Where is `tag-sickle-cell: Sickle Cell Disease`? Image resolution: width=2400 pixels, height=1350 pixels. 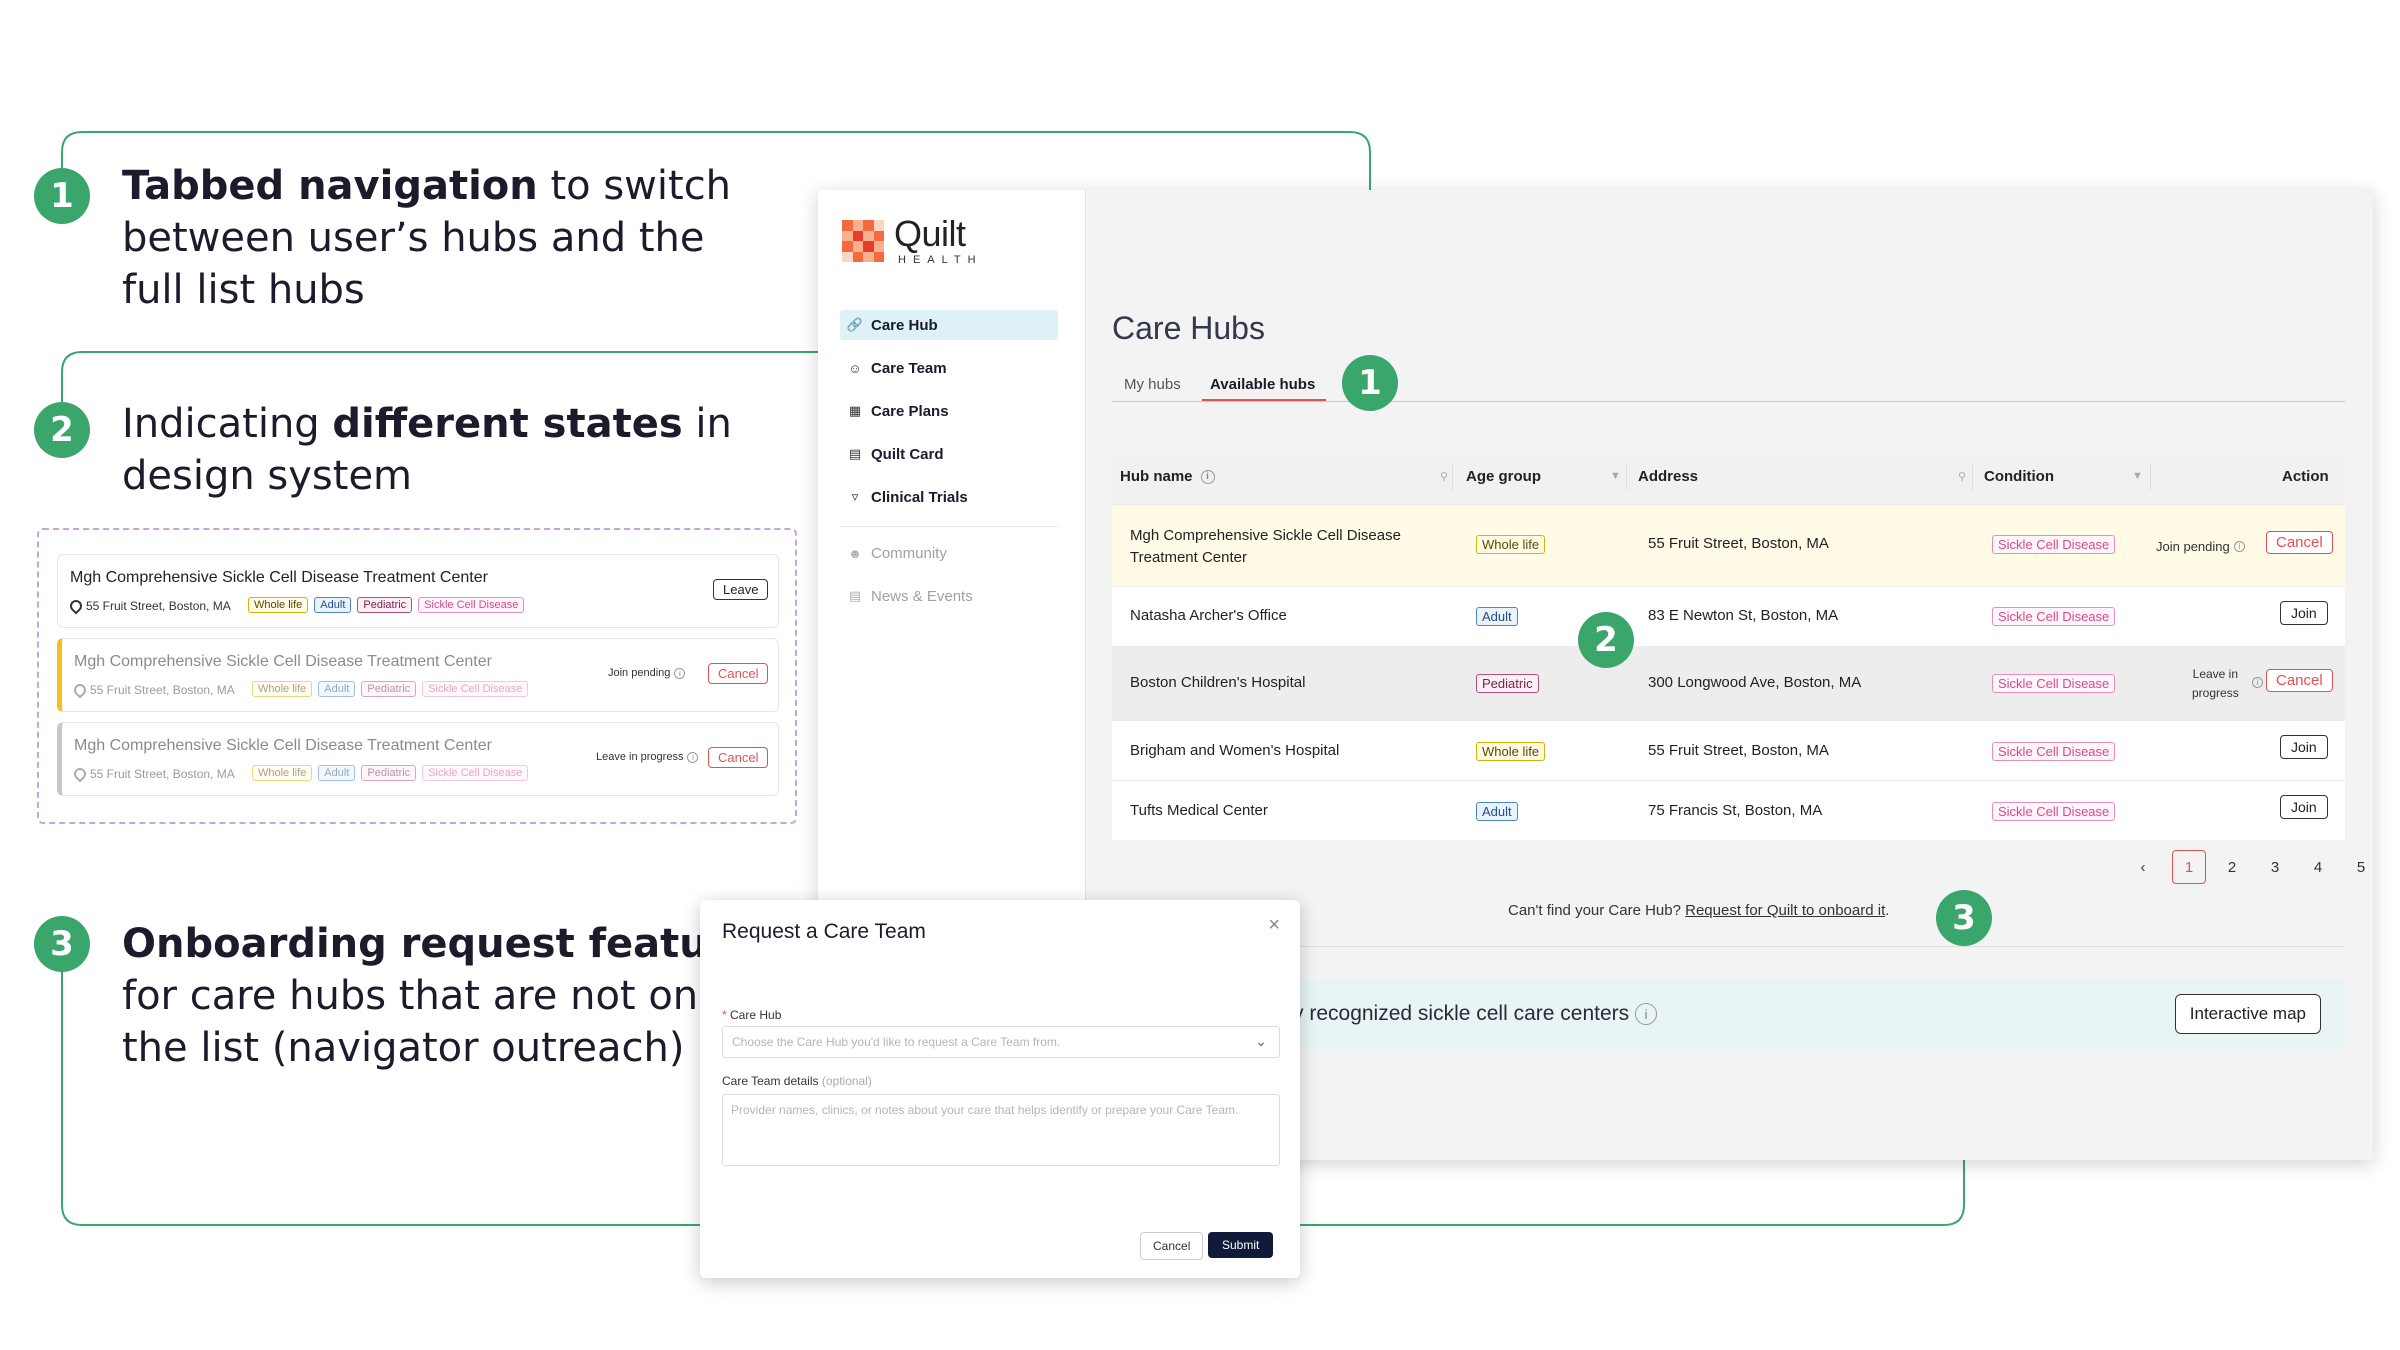
tag-sickle-cell: Sickle Cell Disease is located at coordinates (471, 605).